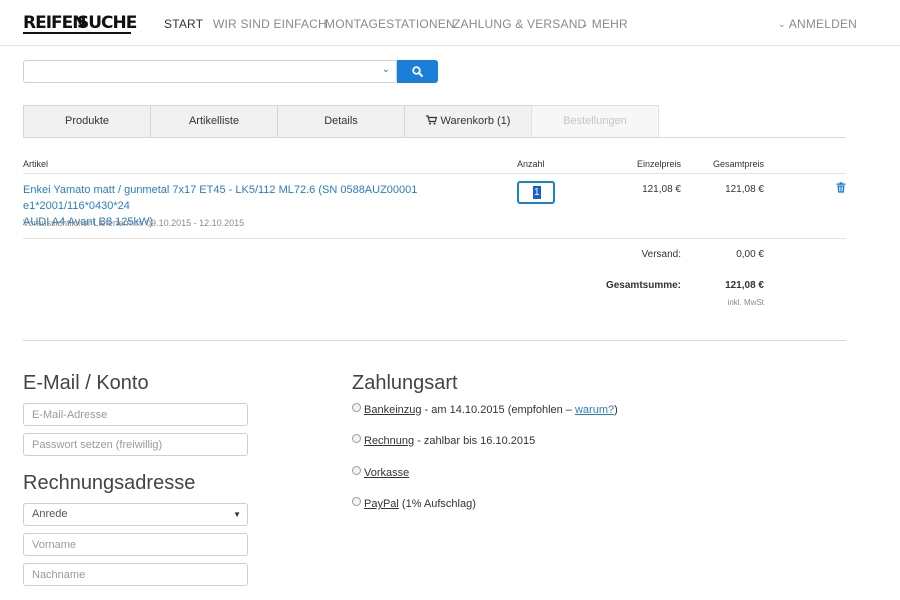 The image size is (900, 600). Describe the element at coordinates (135, 544) in the screenshot. I see `first-name-field` at that location.